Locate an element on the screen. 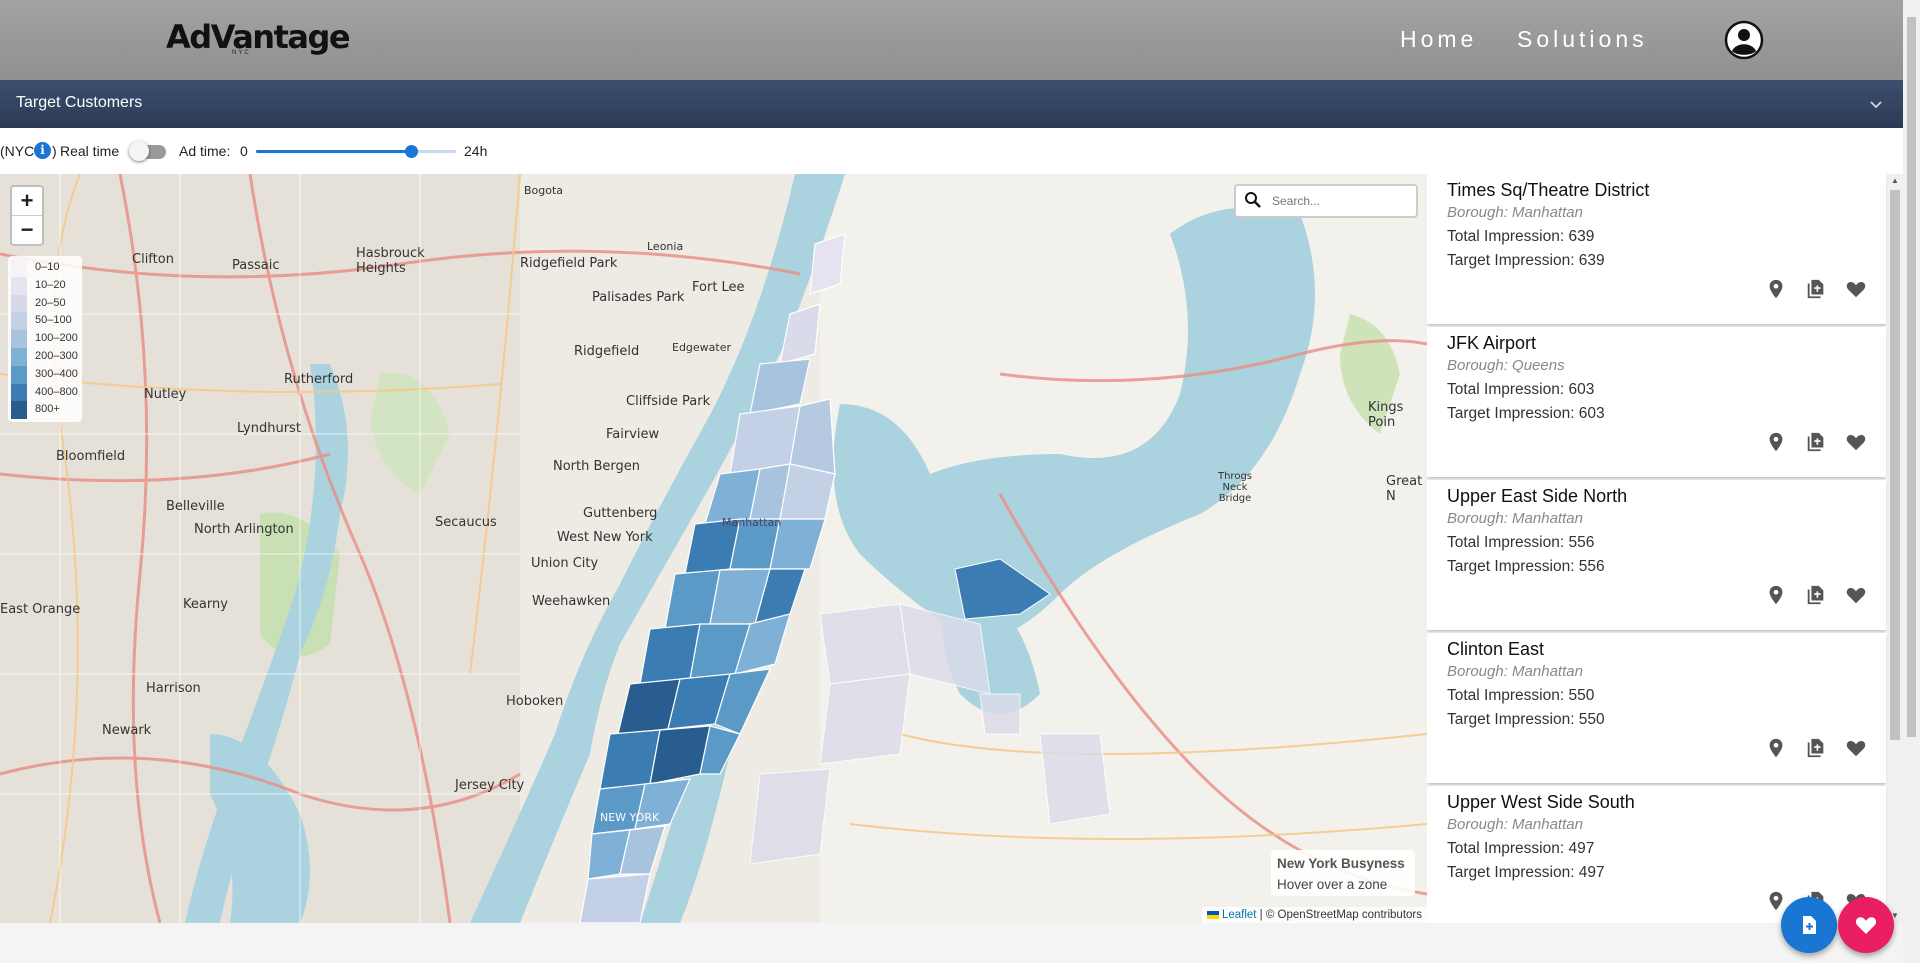 The width and height of the screenshot is (1920, 963). label-manhattan: Manhattan is located at coordinates (752, 522).